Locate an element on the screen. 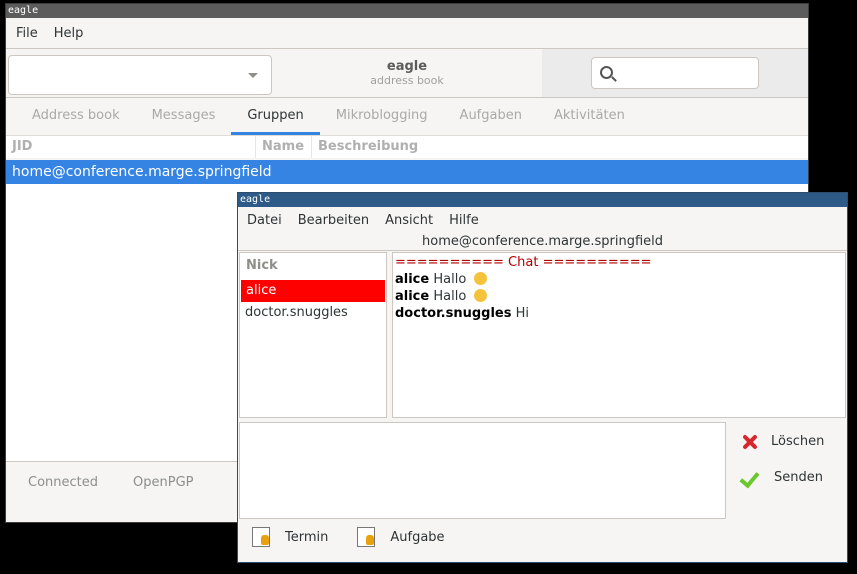  menubar: File Help is located at coordinates (407, 33).